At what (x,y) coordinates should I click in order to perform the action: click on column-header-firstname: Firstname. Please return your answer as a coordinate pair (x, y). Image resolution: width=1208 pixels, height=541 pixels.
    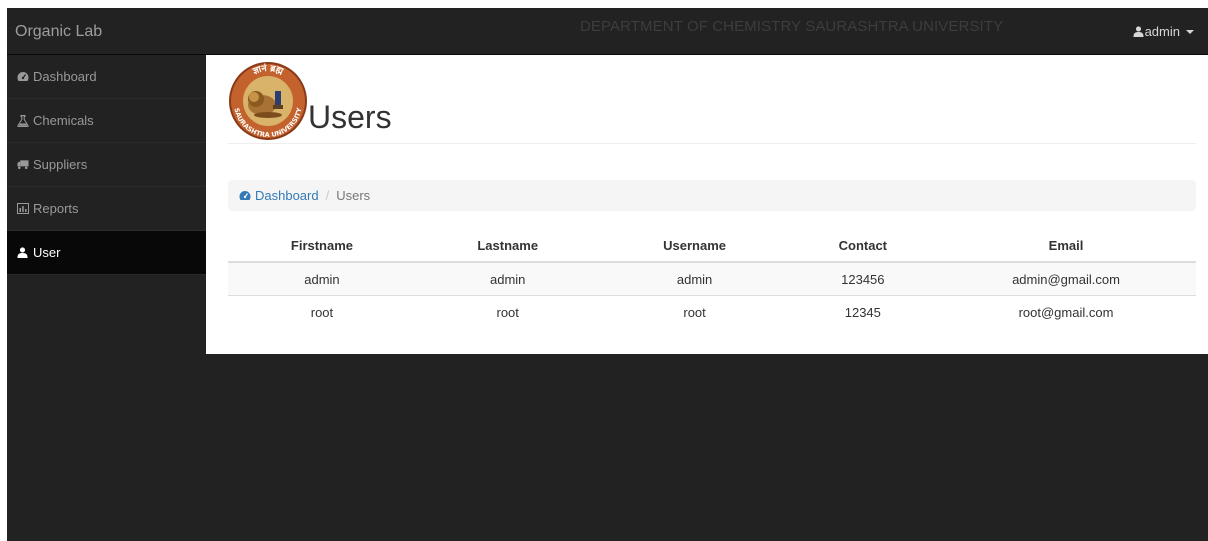
    Looking at the image, I should click on (322, 246).